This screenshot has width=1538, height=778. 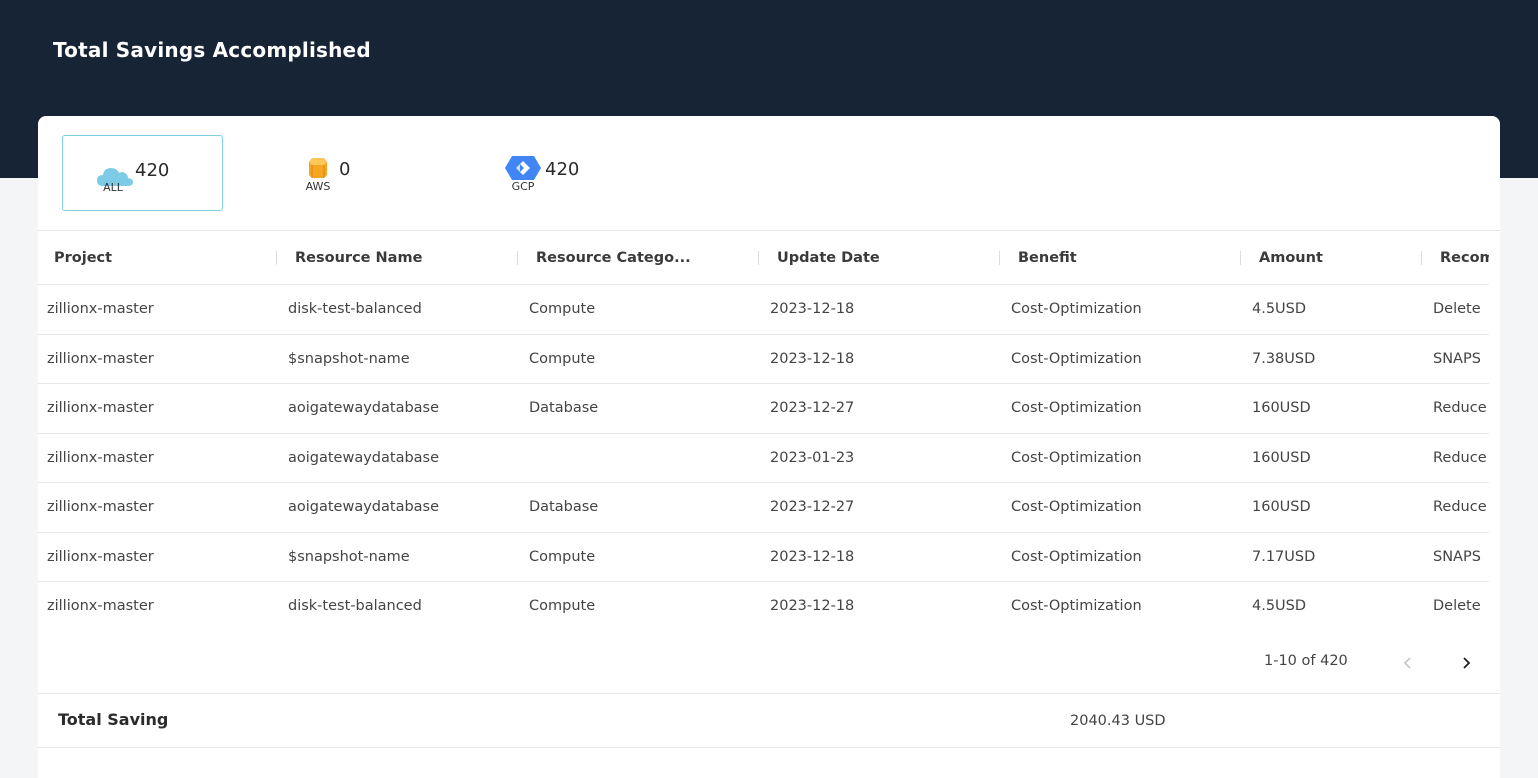 I want to click on prev-page-button, so click(x=1408, y=663).